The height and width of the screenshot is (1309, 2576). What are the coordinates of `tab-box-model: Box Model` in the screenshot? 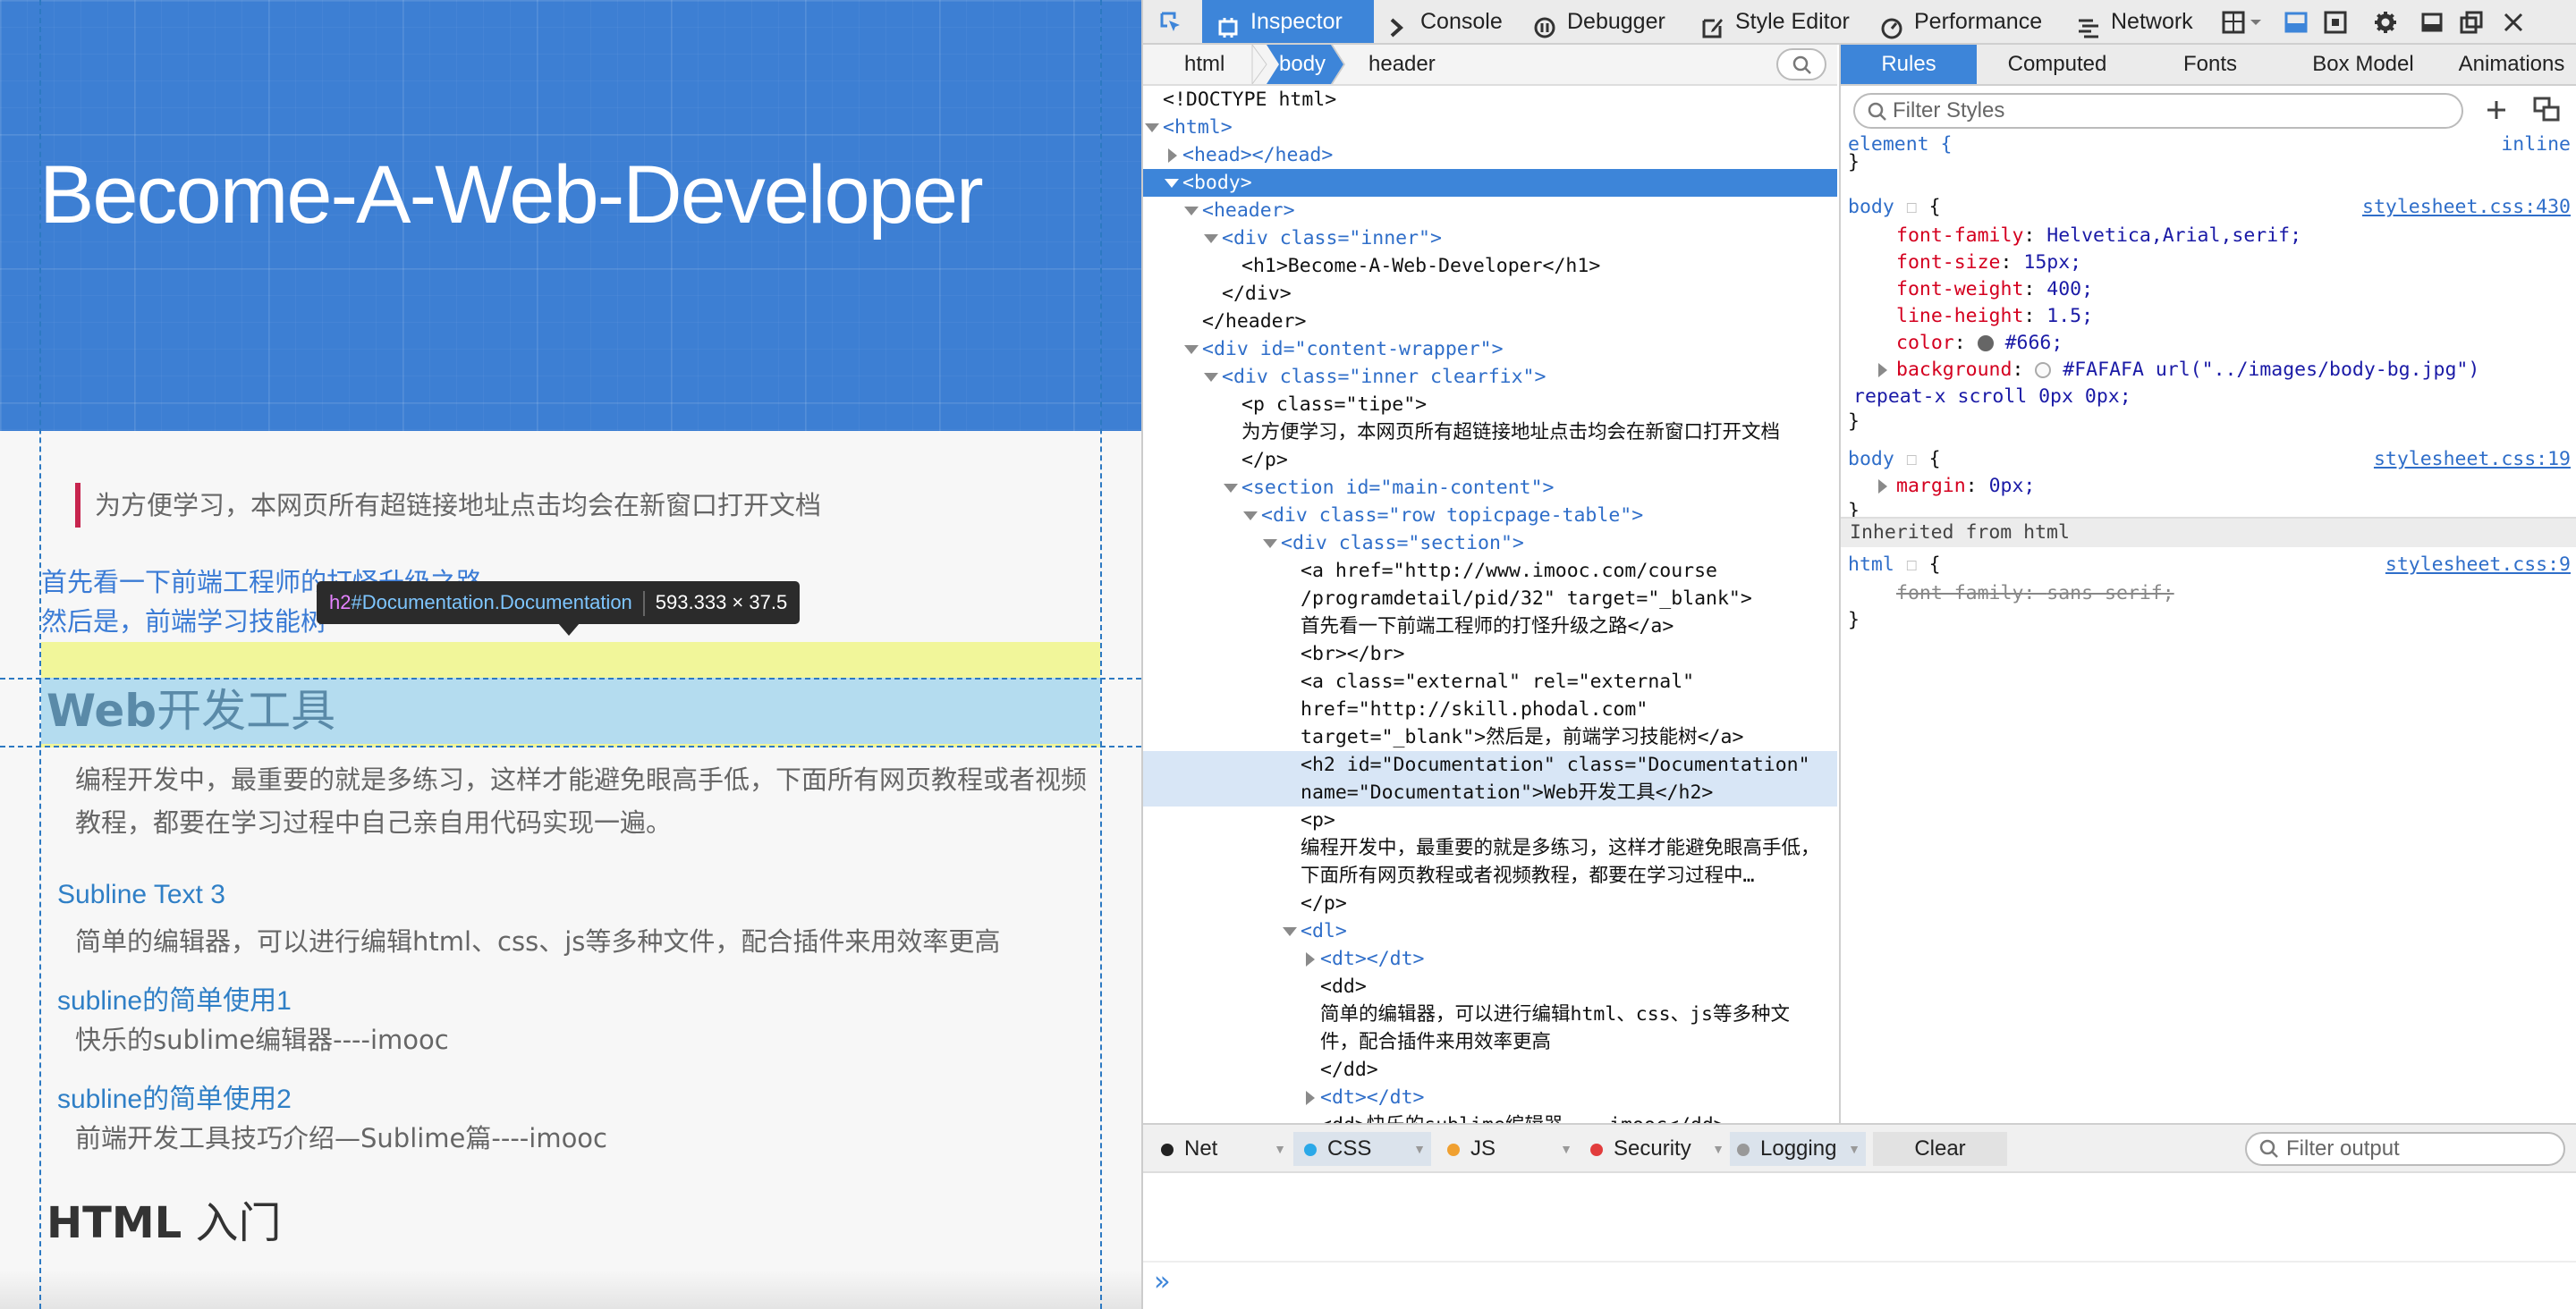 It's located at (2363, 64).